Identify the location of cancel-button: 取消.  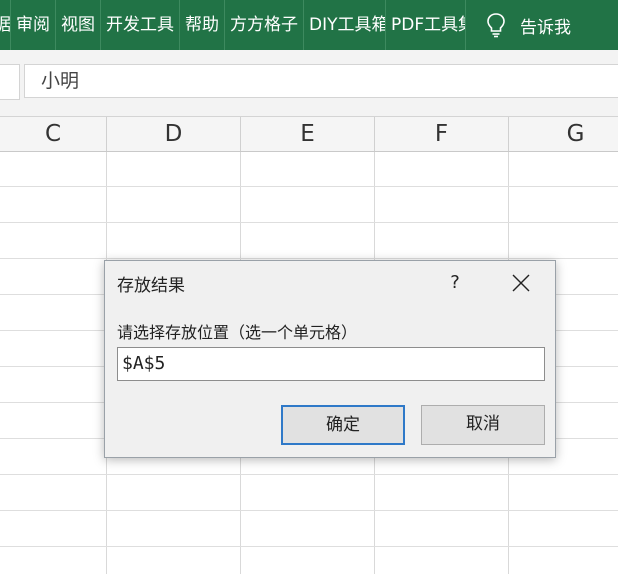
(483, 425).